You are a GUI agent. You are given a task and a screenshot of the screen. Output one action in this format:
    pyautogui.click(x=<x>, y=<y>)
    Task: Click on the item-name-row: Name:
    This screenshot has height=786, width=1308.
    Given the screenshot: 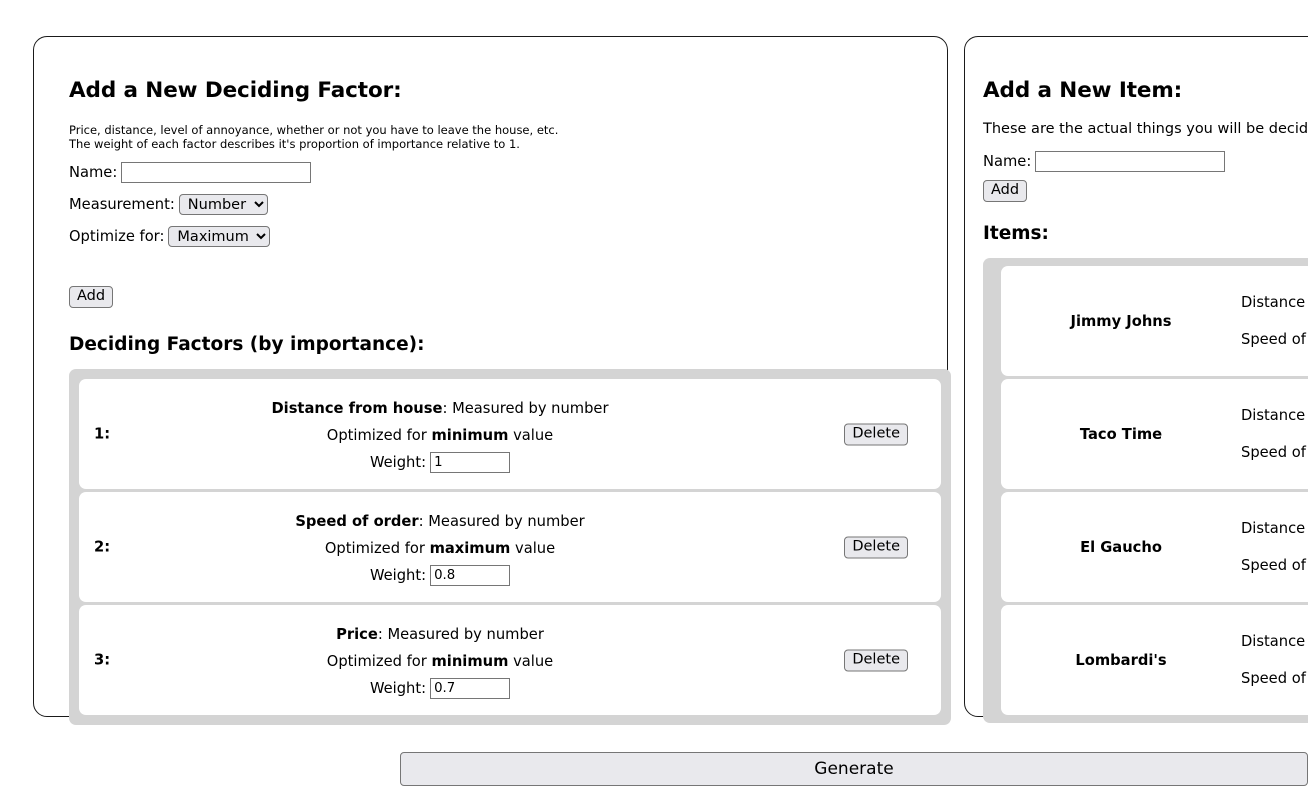 What is the action you would take?
    pyautogui.click(x=1145, y=161)
    